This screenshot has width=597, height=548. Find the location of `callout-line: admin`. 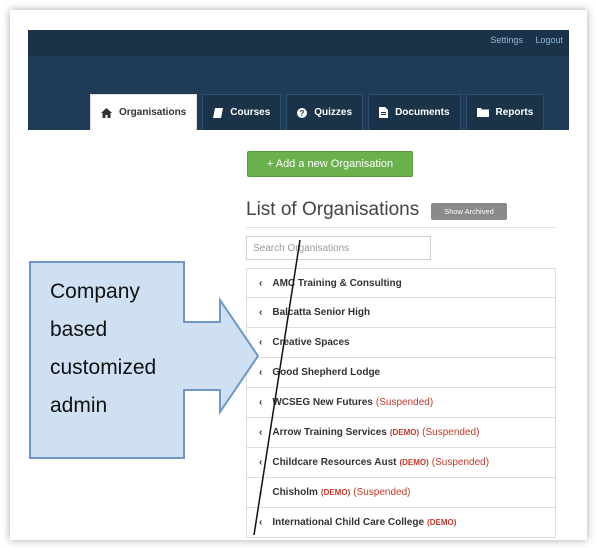

callout-line: admin is located at coordinates (78, 405).